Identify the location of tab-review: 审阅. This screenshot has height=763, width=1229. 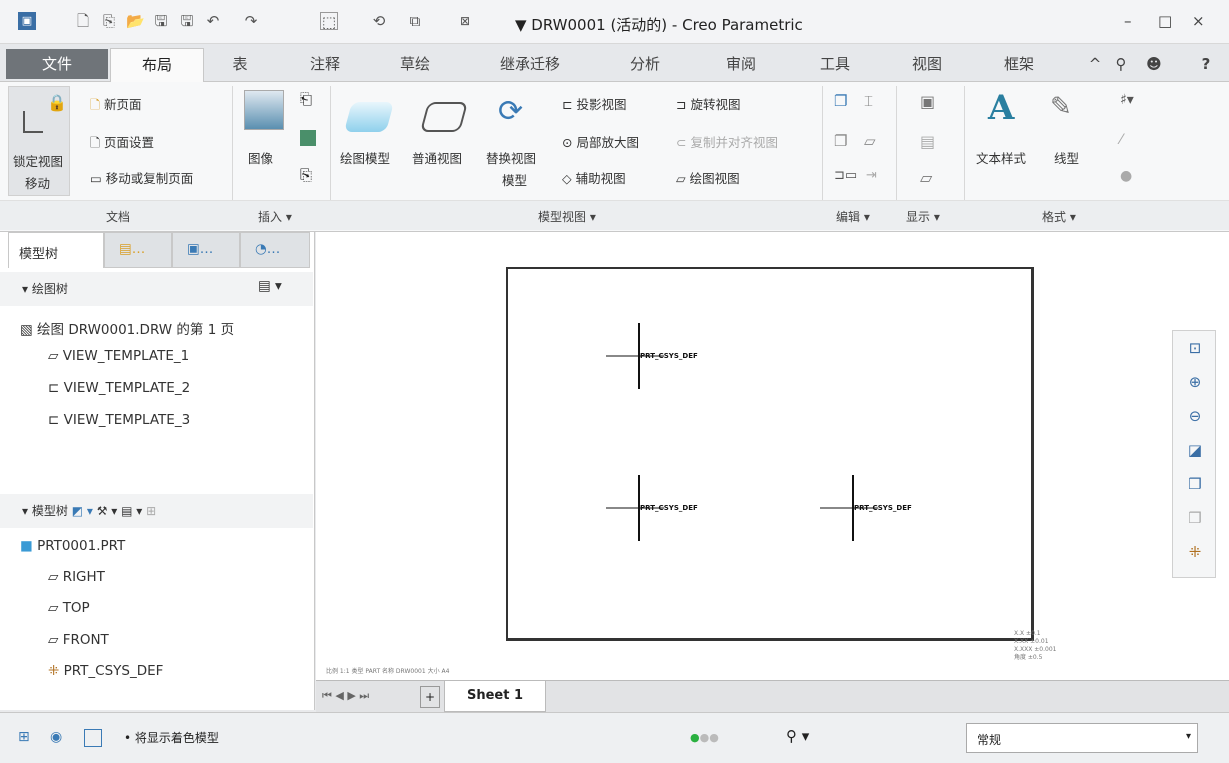
(741, 65).